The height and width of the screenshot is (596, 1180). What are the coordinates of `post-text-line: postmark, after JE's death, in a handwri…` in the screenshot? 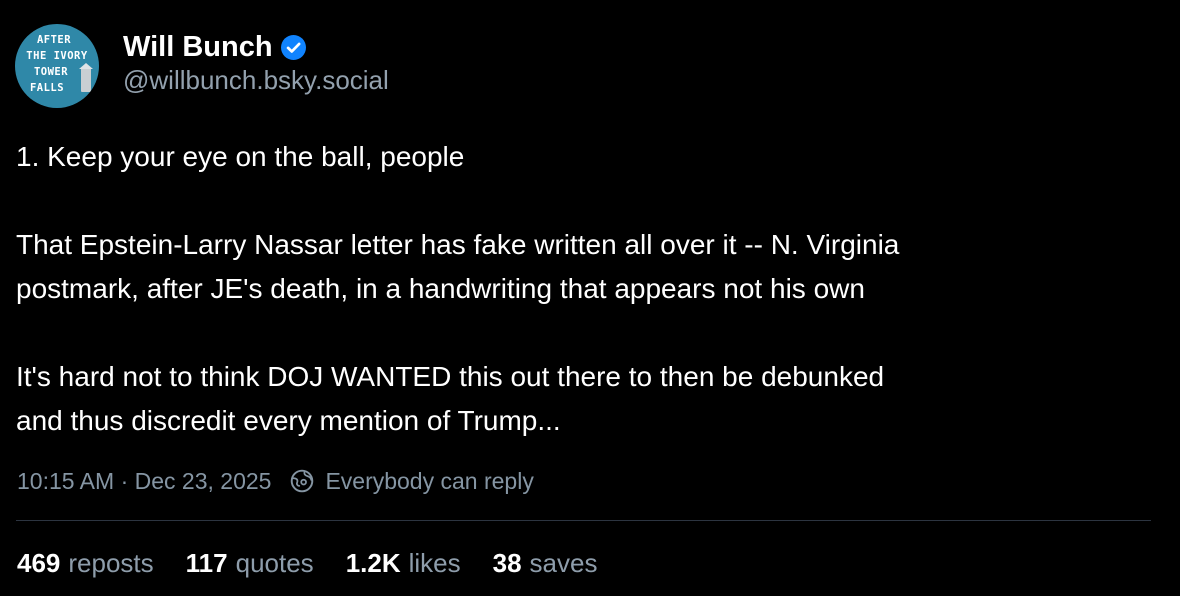 It's located at (440, 288).